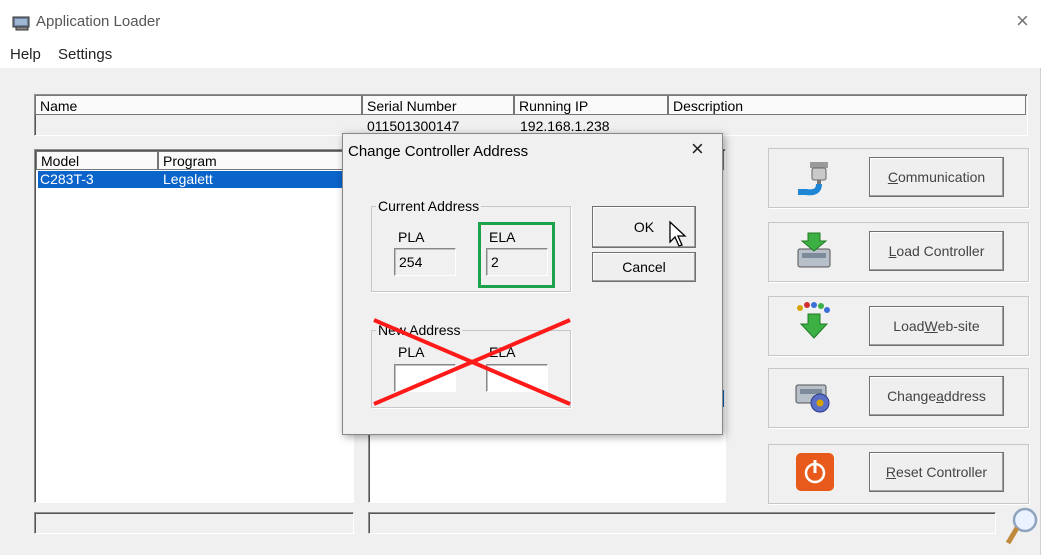 The height and width of the screenshot is (555, 1041). Describe the element at coordinates (679, 234) in the screenshot. I see `mouse-cursor-icon` at that location.